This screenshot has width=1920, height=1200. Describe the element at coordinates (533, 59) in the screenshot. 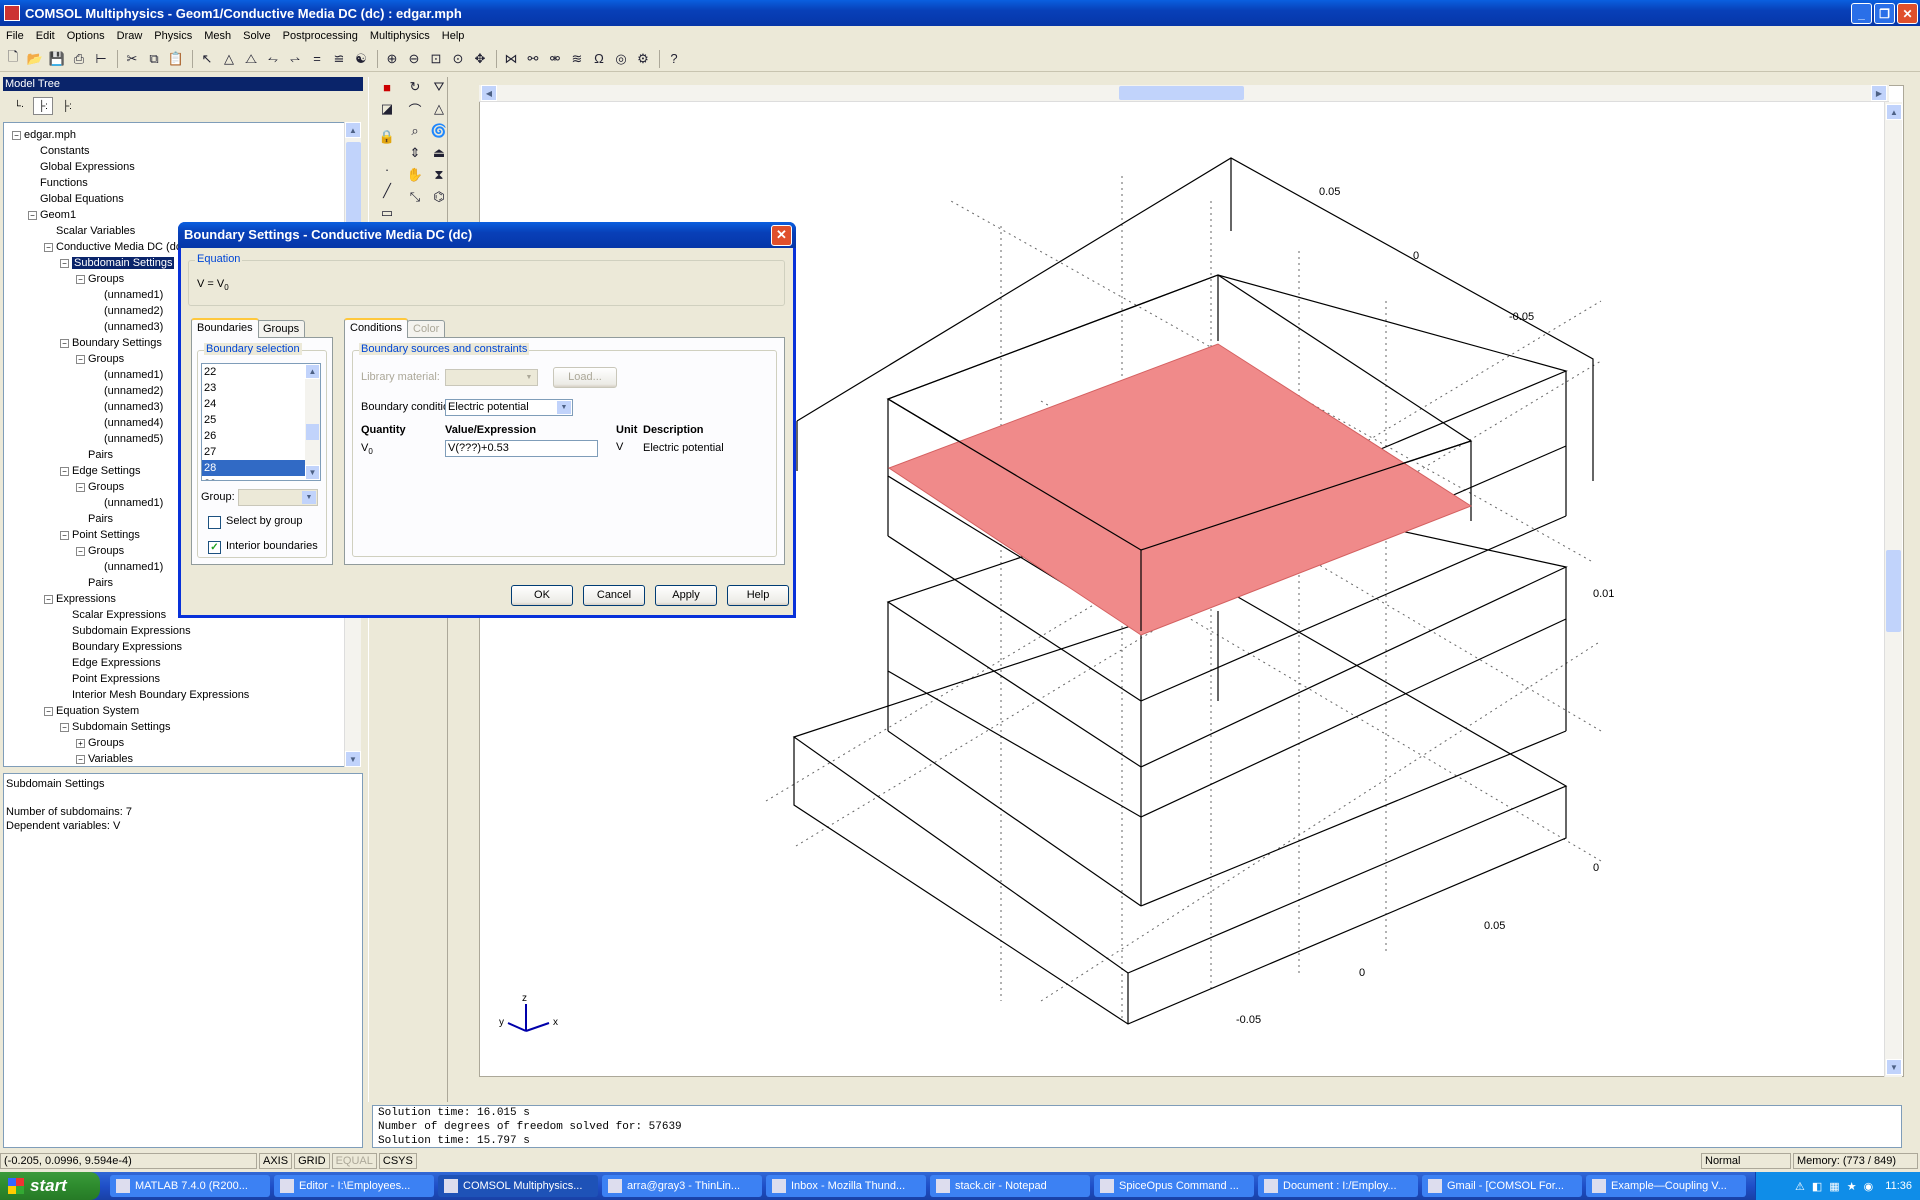

I see `mesh-options-icon: ⚯` at that location.